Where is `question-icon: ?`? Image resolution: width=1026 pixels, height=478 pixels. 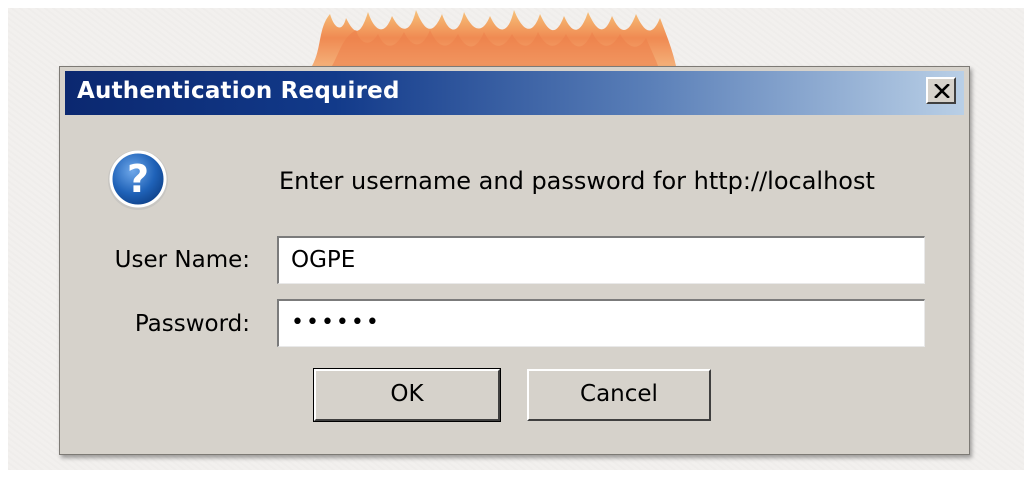
question-icon: ? is located at coordinates (138, 179).